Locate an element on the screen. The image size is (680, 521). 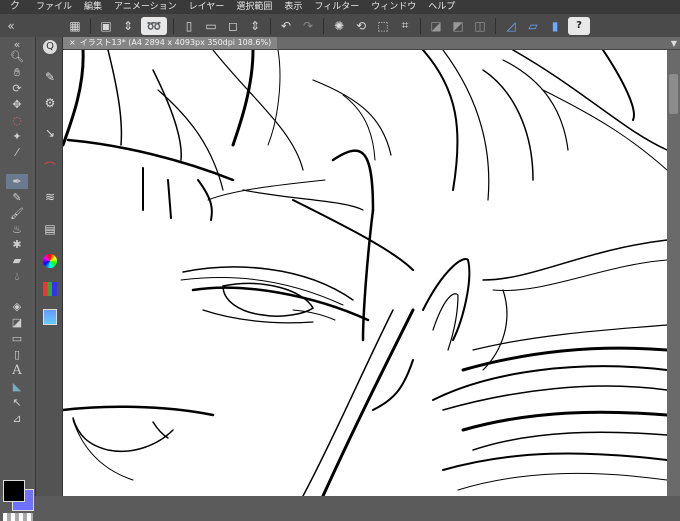
airbrush-icon: ♨ is located at coordinates (17, 229).